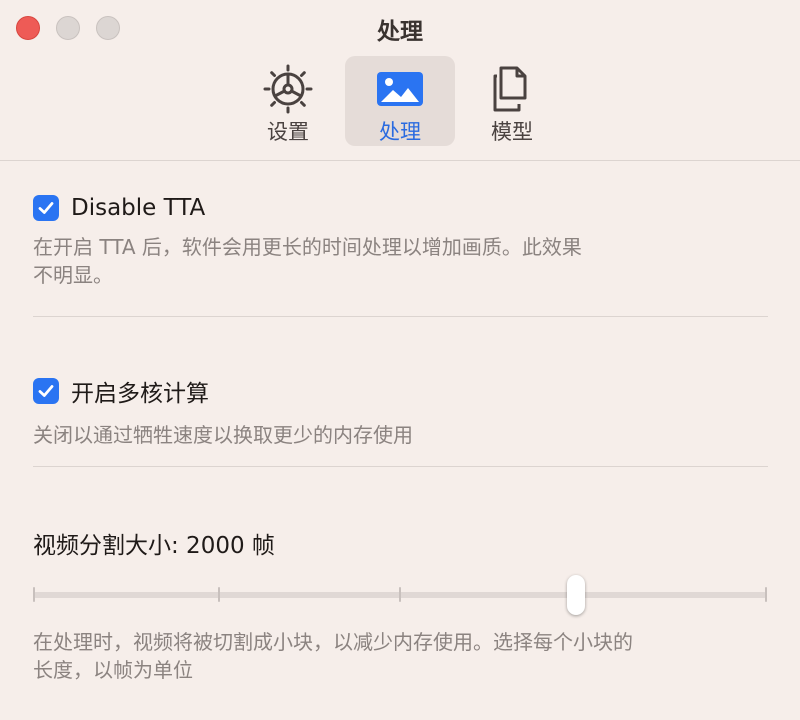  I want to click on tab-processing-label: 处理, so click(400, 132).